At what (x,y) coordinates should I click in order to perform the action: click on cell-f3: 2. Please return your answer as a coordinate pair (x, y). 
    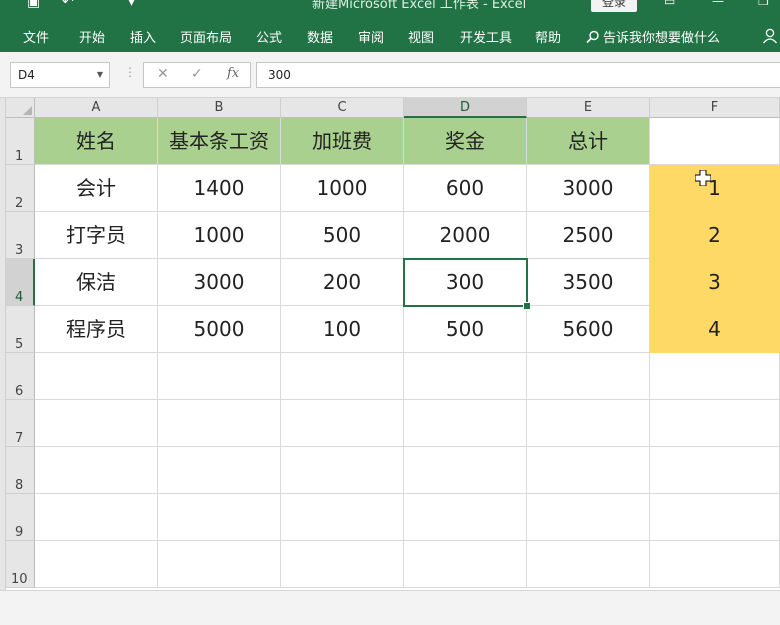
    Looking at the image, I should click on (715, 235).